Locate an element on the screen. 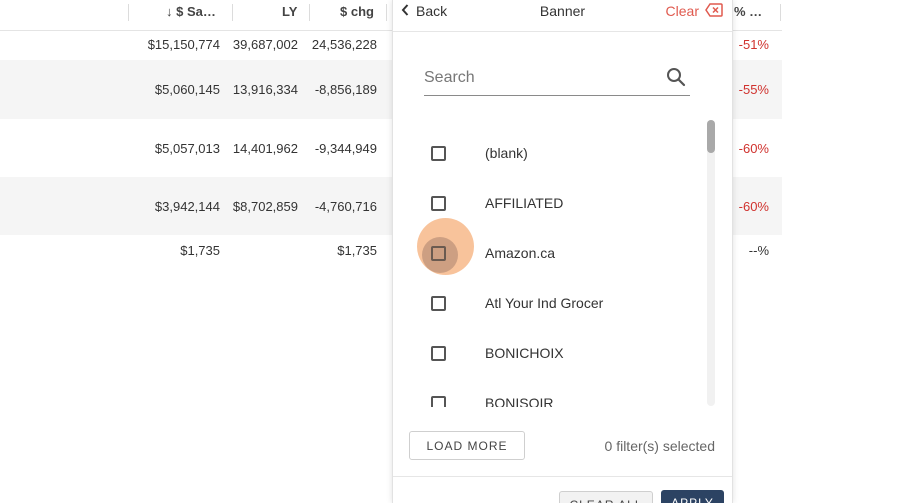 The width and height of the screenshot is (900, 503). clear-label: Clear is located at coordinates (682, 11).